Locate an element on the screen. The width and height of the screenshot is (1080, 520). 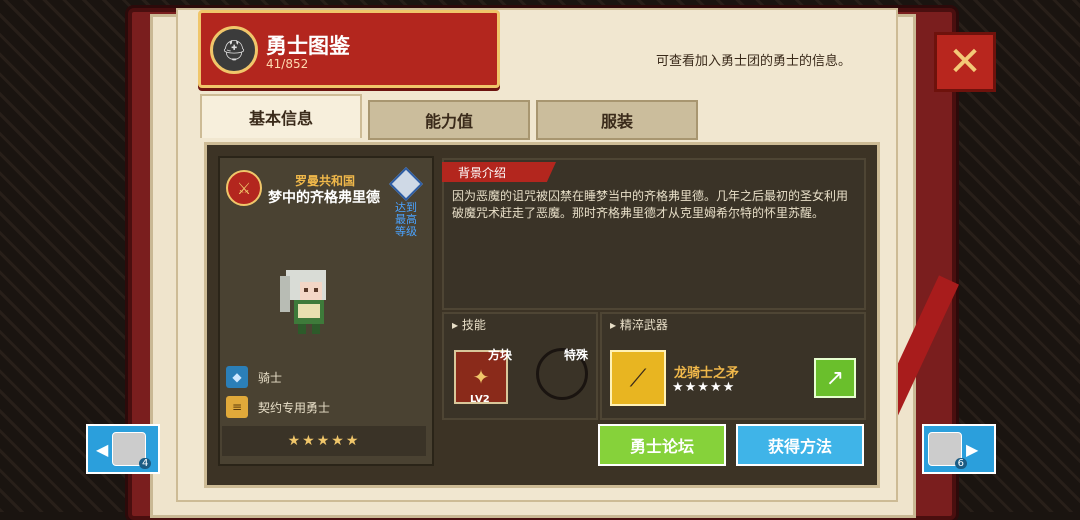
prev-hero-avatar: 4 is located at coordinates (132, 450).